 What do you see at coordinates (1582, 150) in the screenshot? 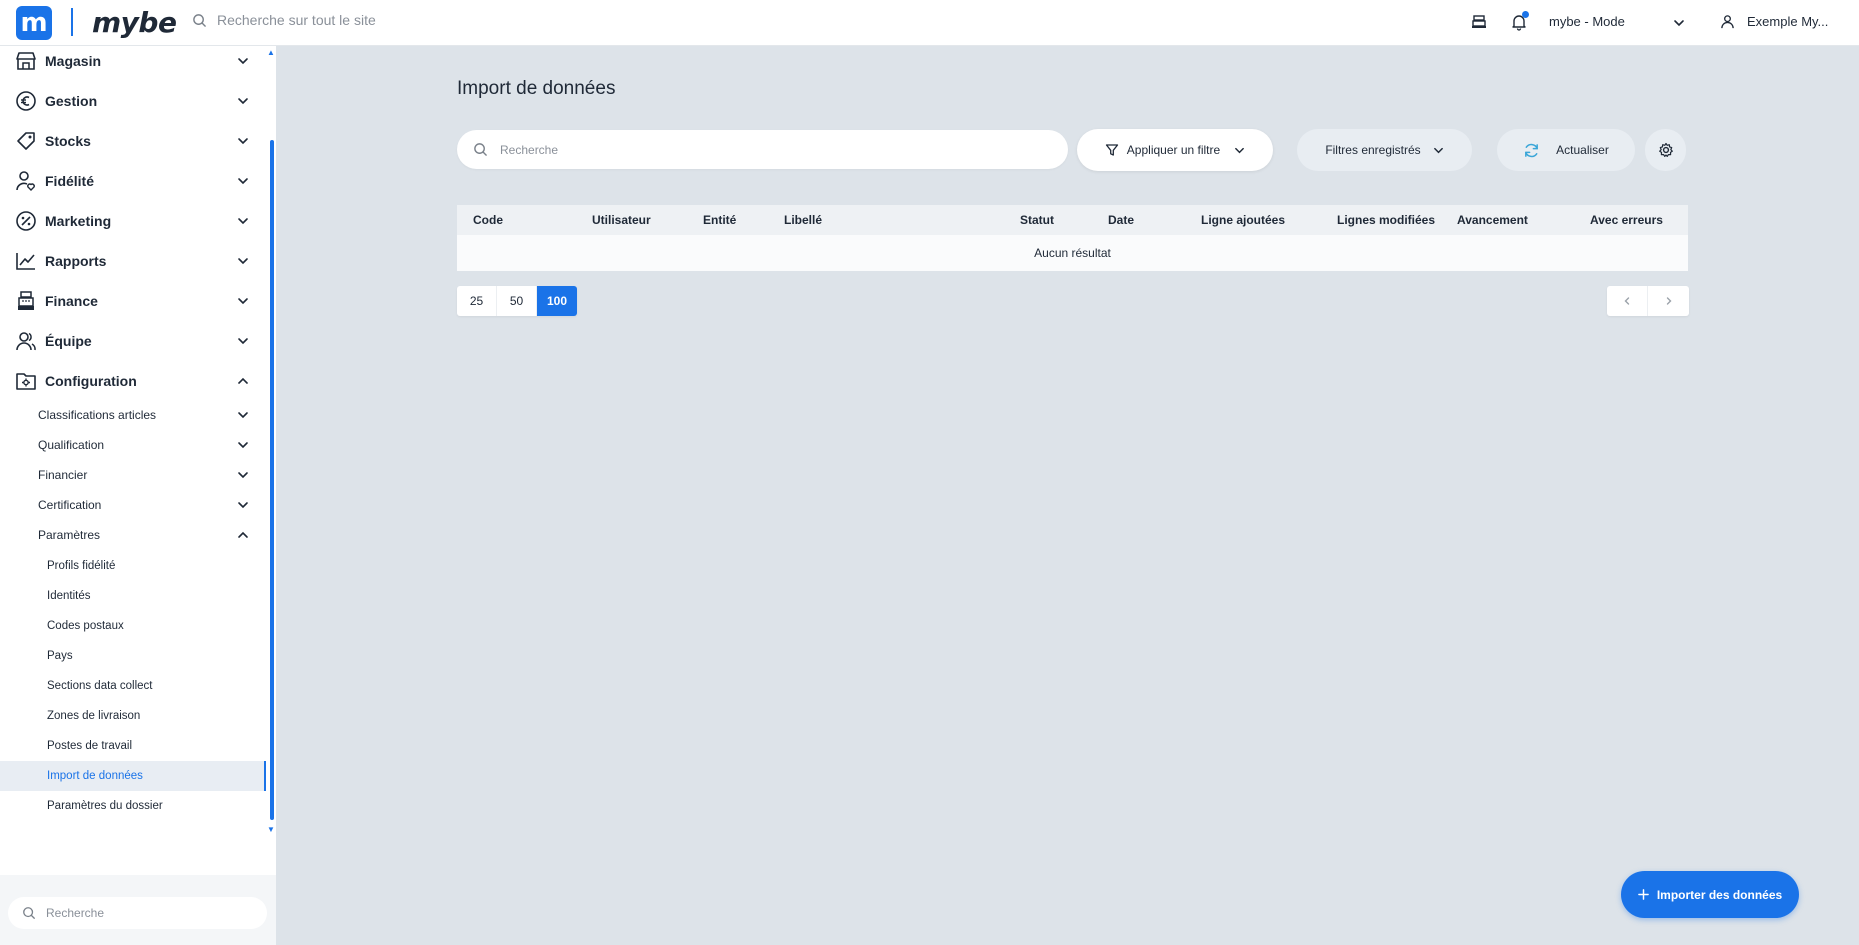
I see `refresh-label: Actualiser` at bounding box center [1582, 150].